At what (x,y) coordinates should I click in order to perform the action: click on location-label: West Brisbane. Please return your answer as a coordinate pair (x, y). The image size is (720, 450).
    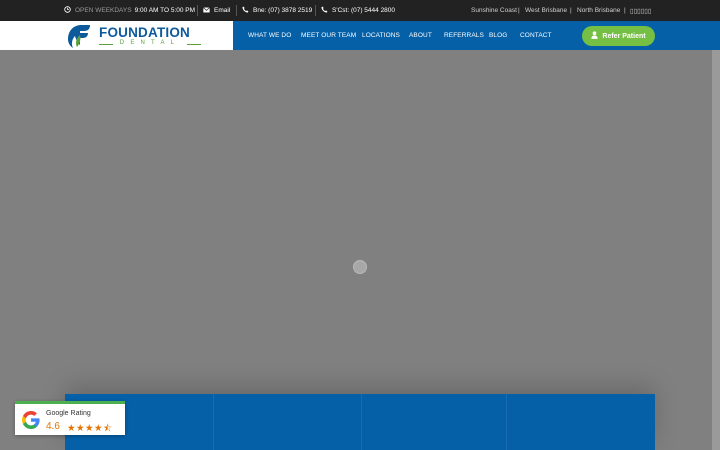
    Looking at the image, I should click on (546, 10).